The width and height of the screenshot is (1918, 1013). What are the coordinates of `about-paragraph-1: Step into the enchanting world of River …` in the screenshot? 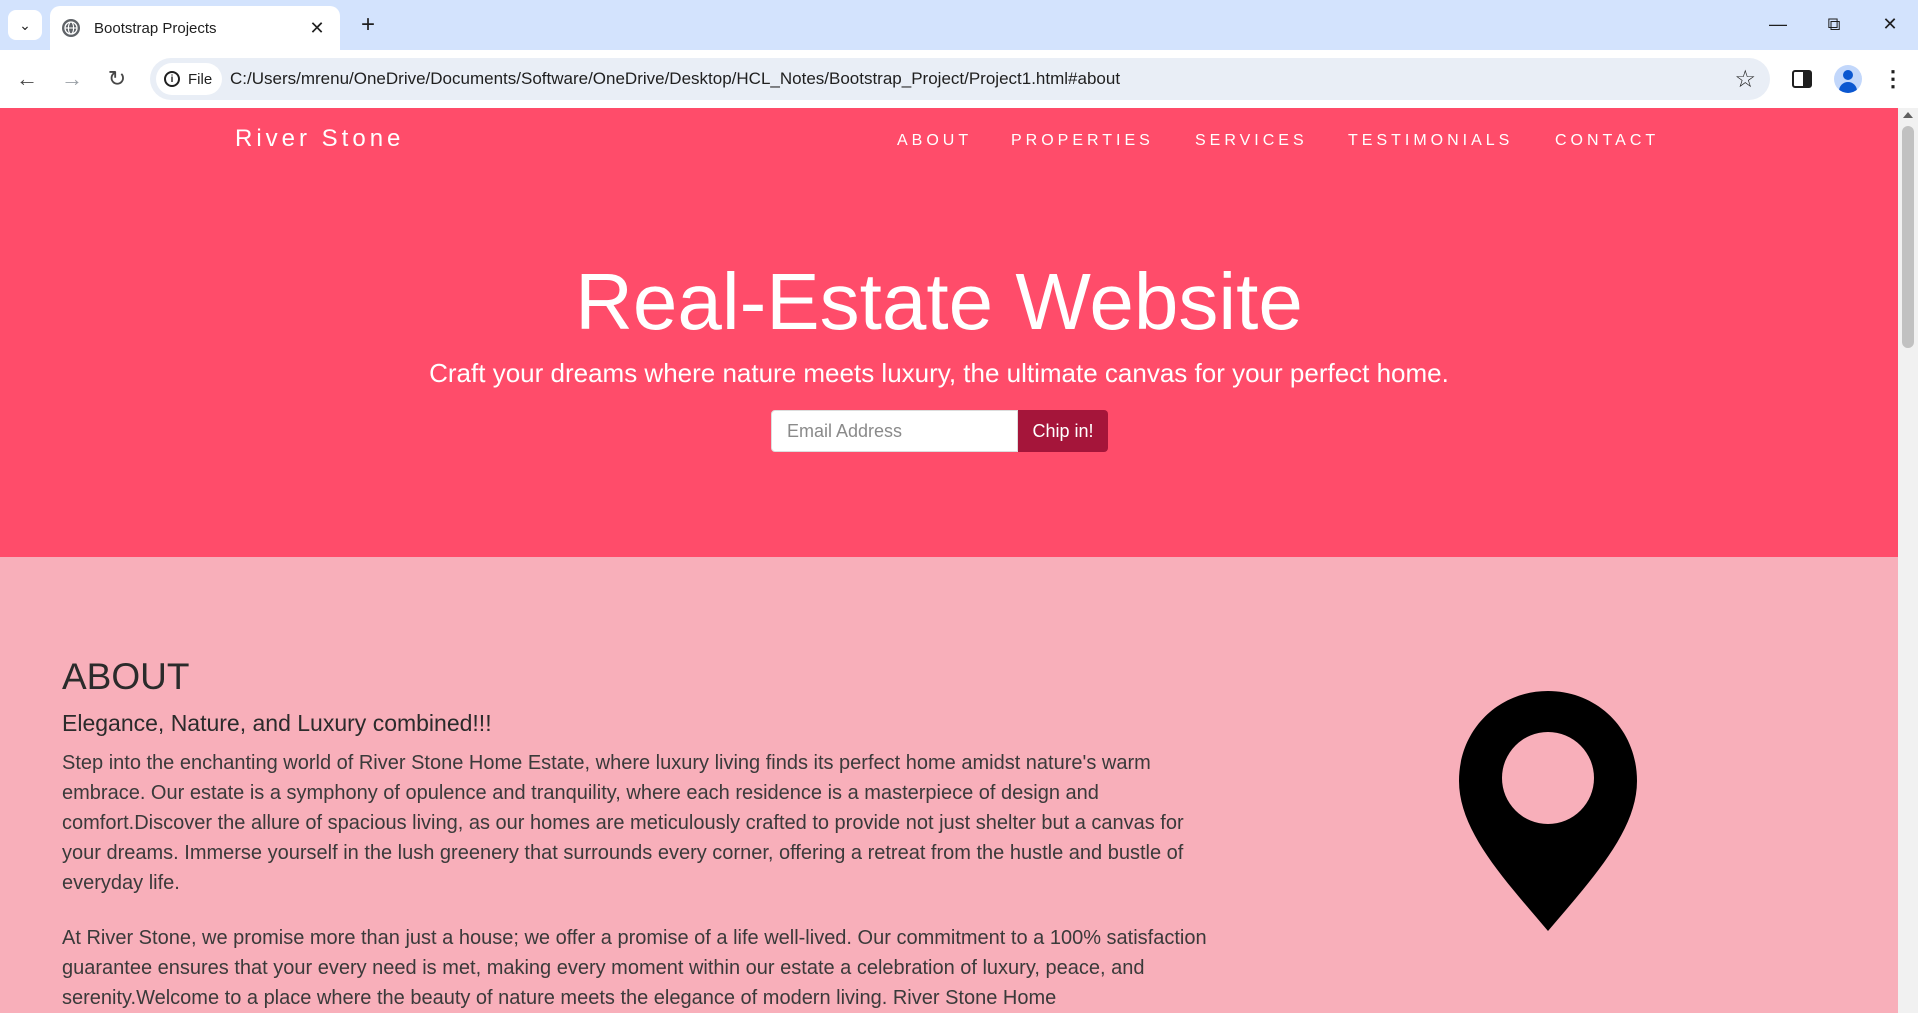 It's located at (623, 823).